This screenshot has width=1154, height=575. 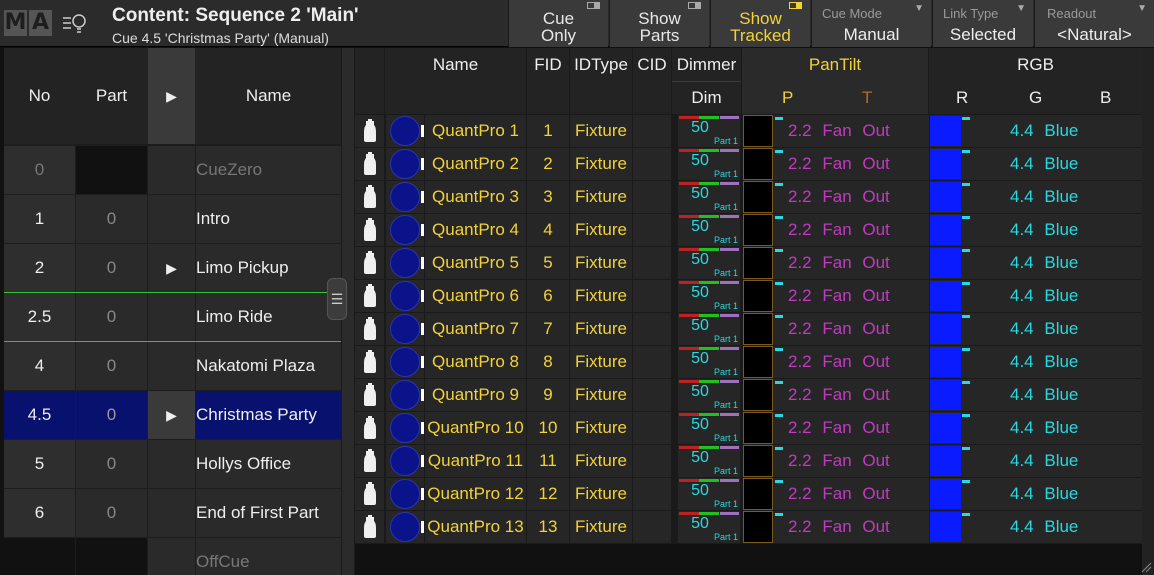 What do you see at coordinates (268, 415) in the screenshot?
I see `cue-name: Christmas Party` at bounding box center [268, 415].